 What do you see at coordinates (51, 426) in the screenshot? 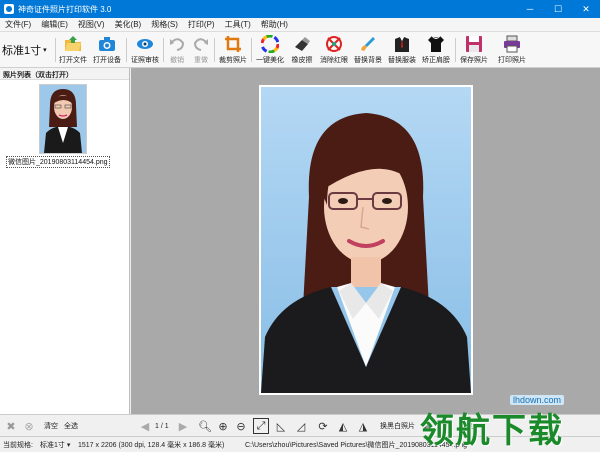
I see `clear-button: 清空` at bounding box center [51, 426].